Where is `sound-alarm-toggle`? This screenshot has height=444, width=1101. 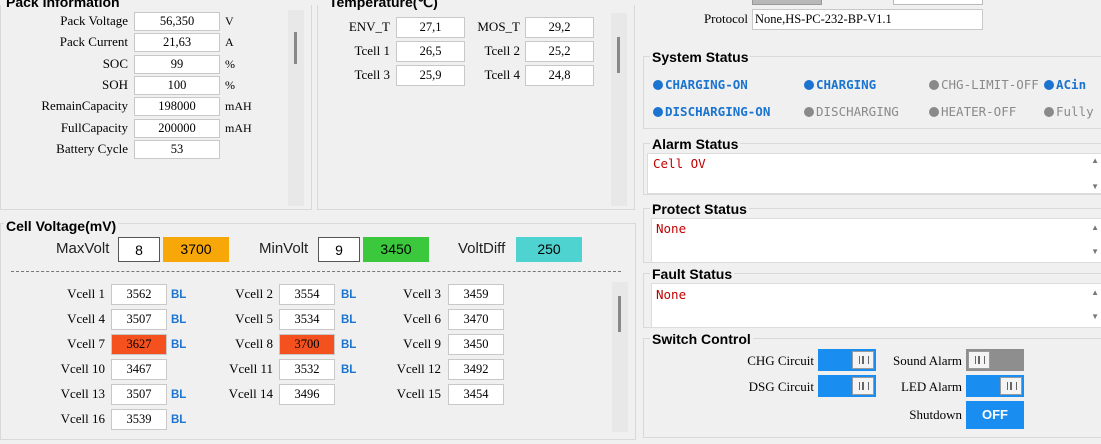
sound-alarm-toggle is located at coordinates (995, 360).